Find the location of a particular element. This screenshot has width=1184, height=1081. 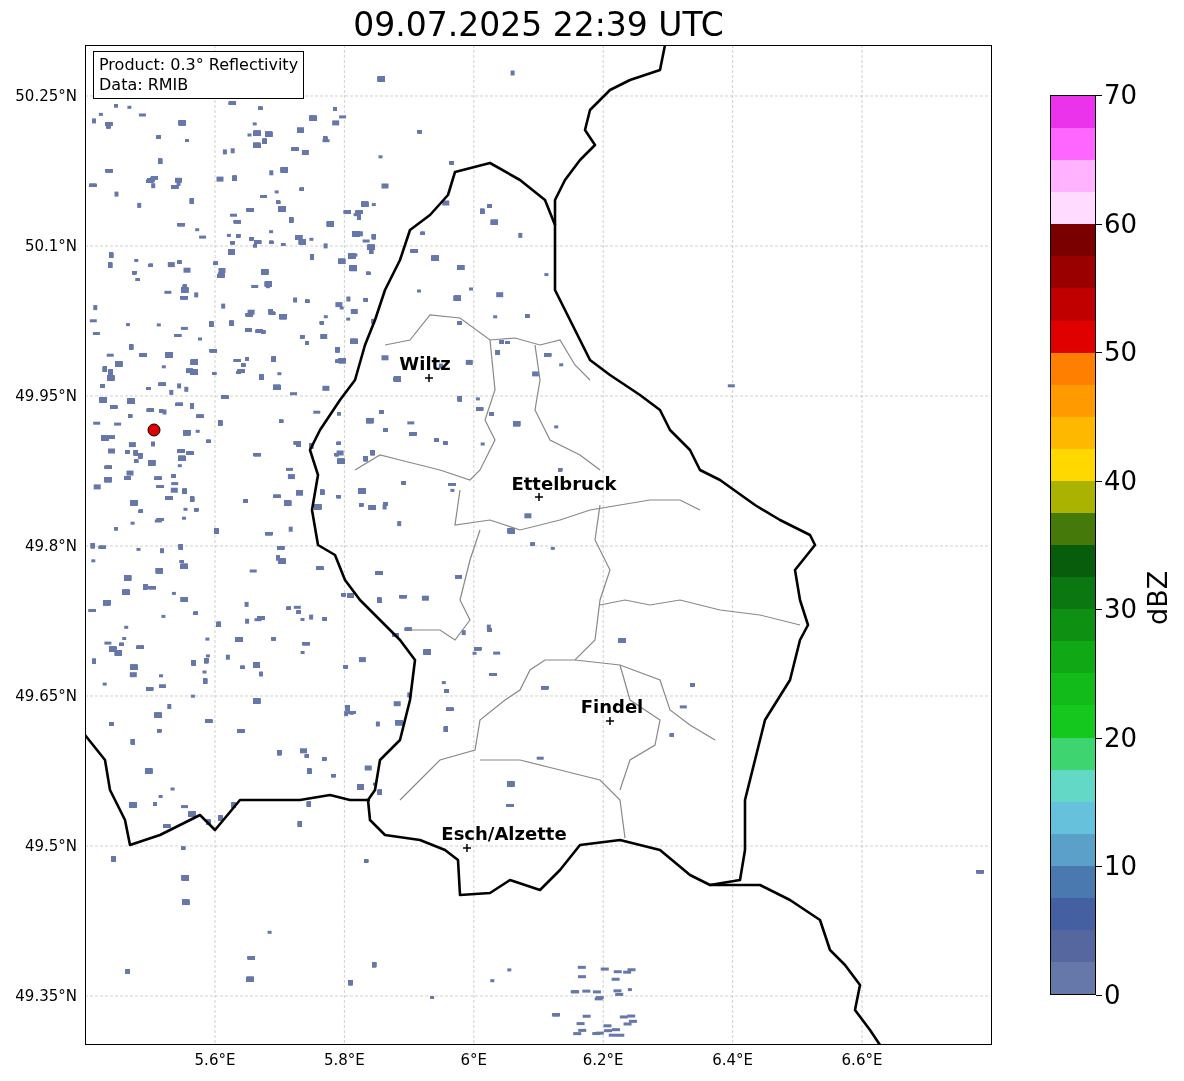

longitude-tick-label: 5.8°E is located at coordinates (344, 1060).